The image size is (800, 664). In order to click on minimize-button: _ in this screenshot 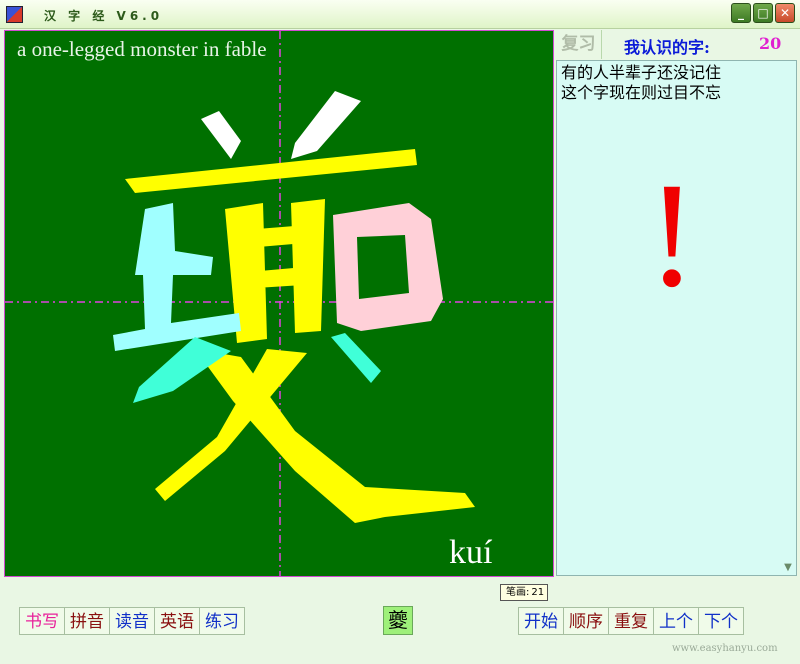, I will do `click(741, 13)`.